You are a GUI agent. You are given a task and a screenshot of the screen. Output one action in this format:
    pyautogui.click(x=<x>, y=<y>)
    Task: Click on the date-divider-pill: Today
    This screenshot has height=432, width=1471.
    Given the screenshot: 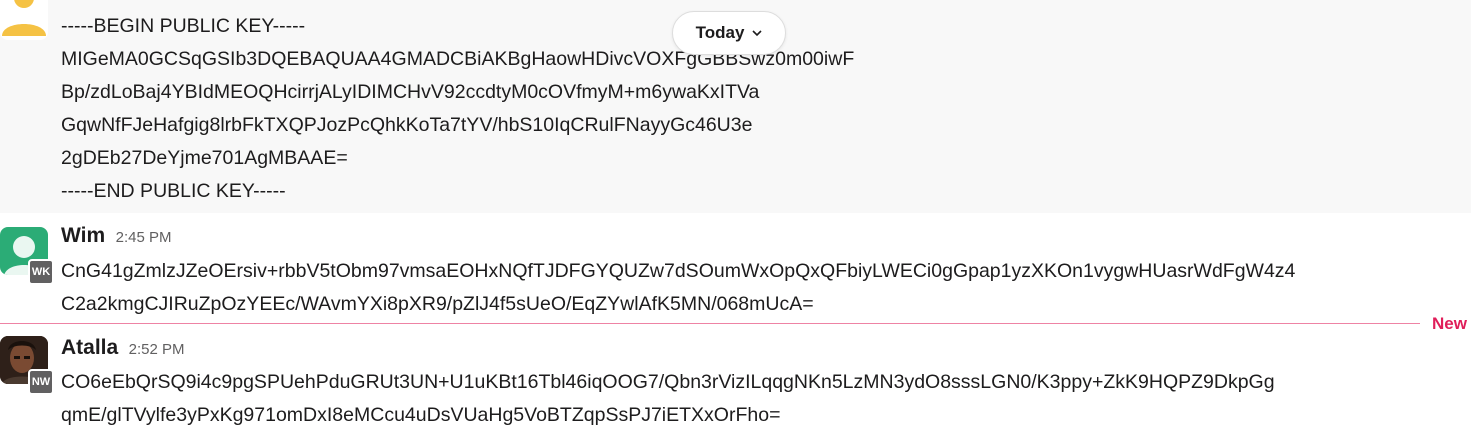 What is the action you would take?
    pyautogui.click(x=729, y=33)
    